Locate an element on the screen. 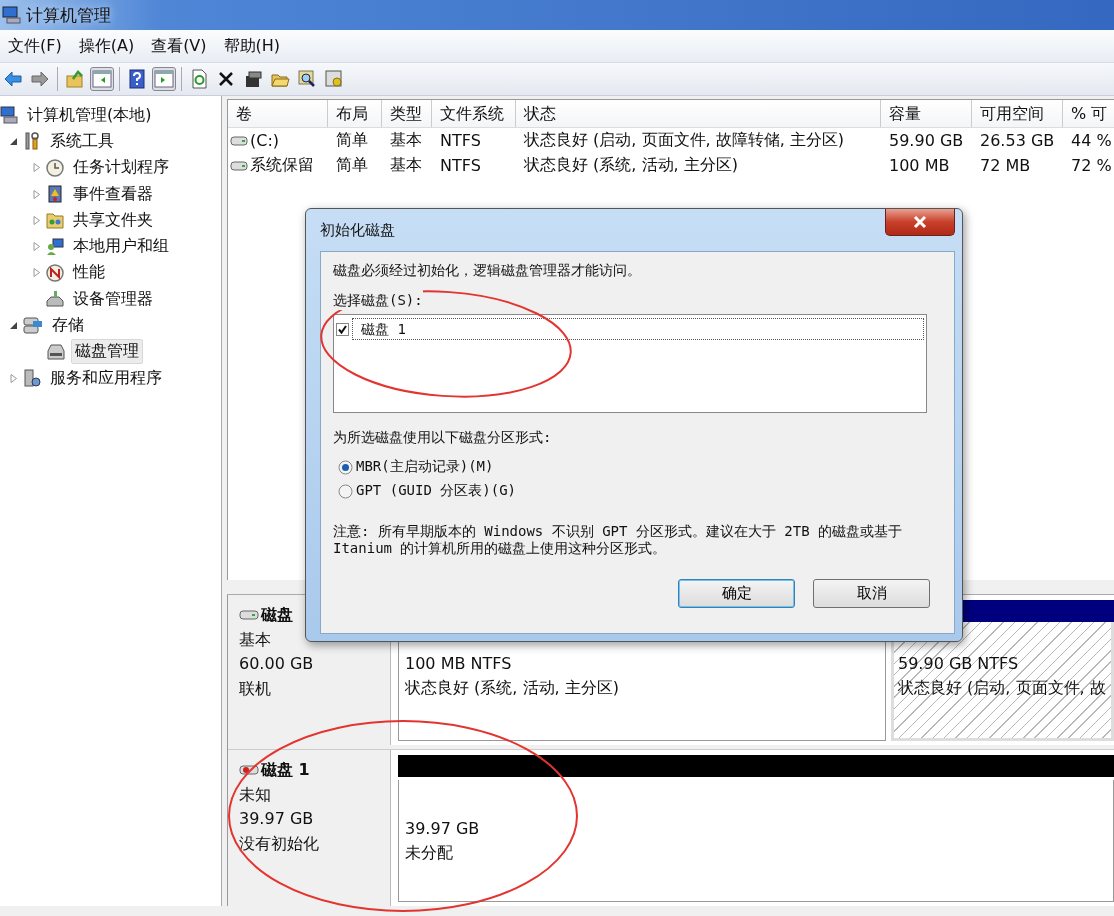 Image resolution: width=1114 pixels, height=916 pixels. note-text: 注意: 所有早期版本的 Windows 不识别 GPT 分区形式。建议在大于 2TB 的磁盘或基于 Itanium 的计算机所用的磁盘上使用这种分区形式。 is located at coordinates (618, 540).